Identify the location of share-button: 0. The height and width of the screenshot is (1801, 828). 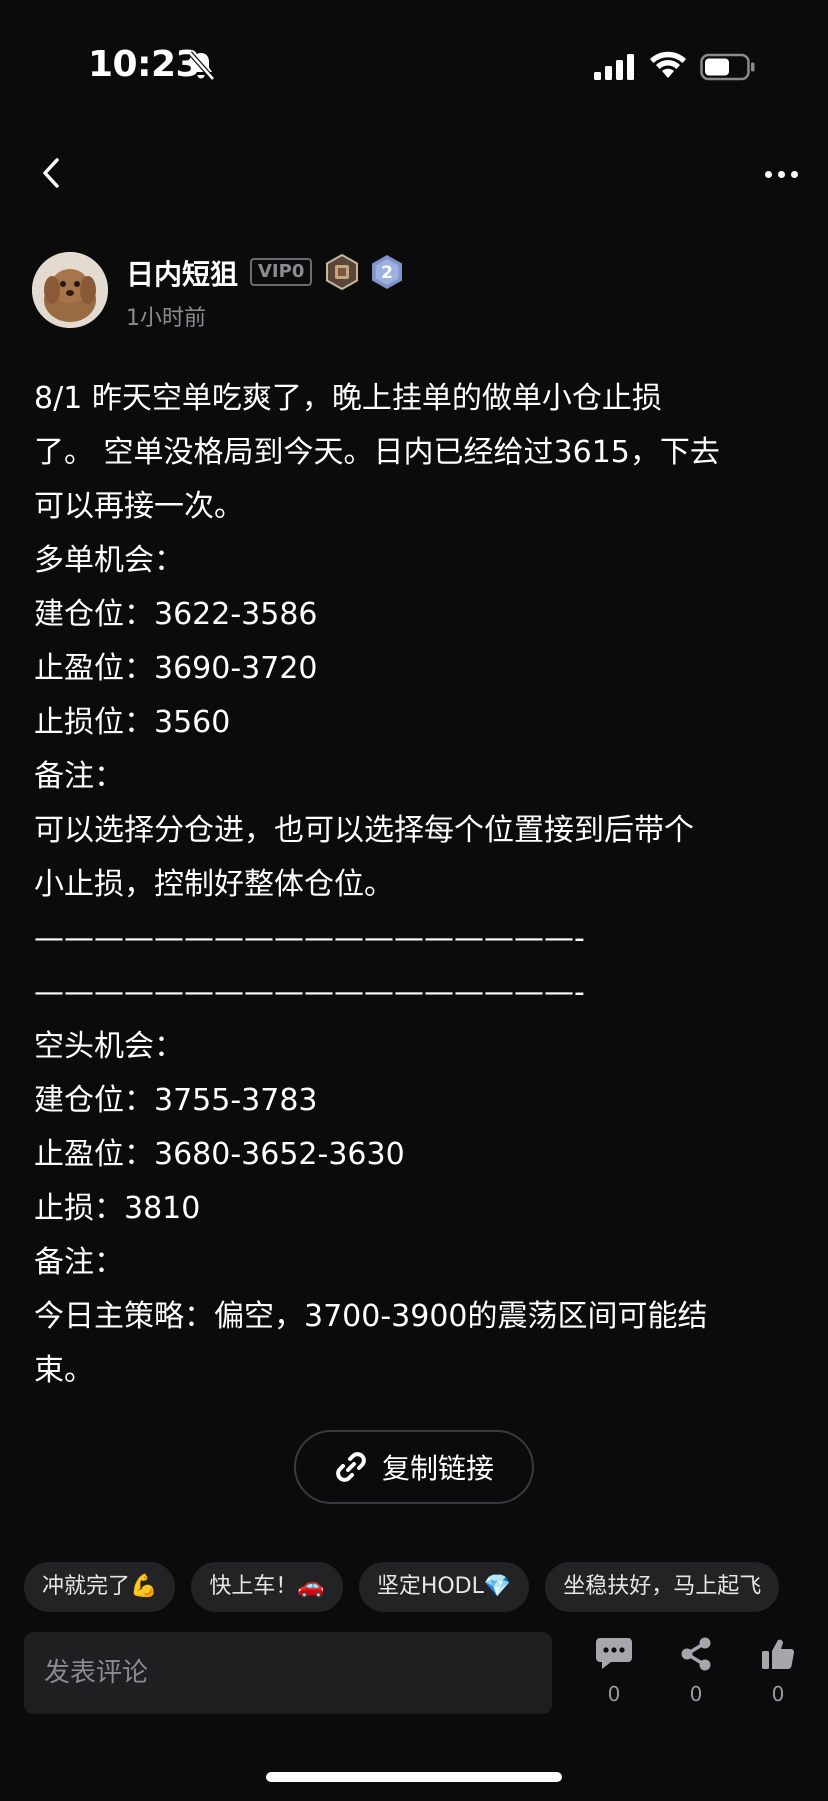
(696, 1671).